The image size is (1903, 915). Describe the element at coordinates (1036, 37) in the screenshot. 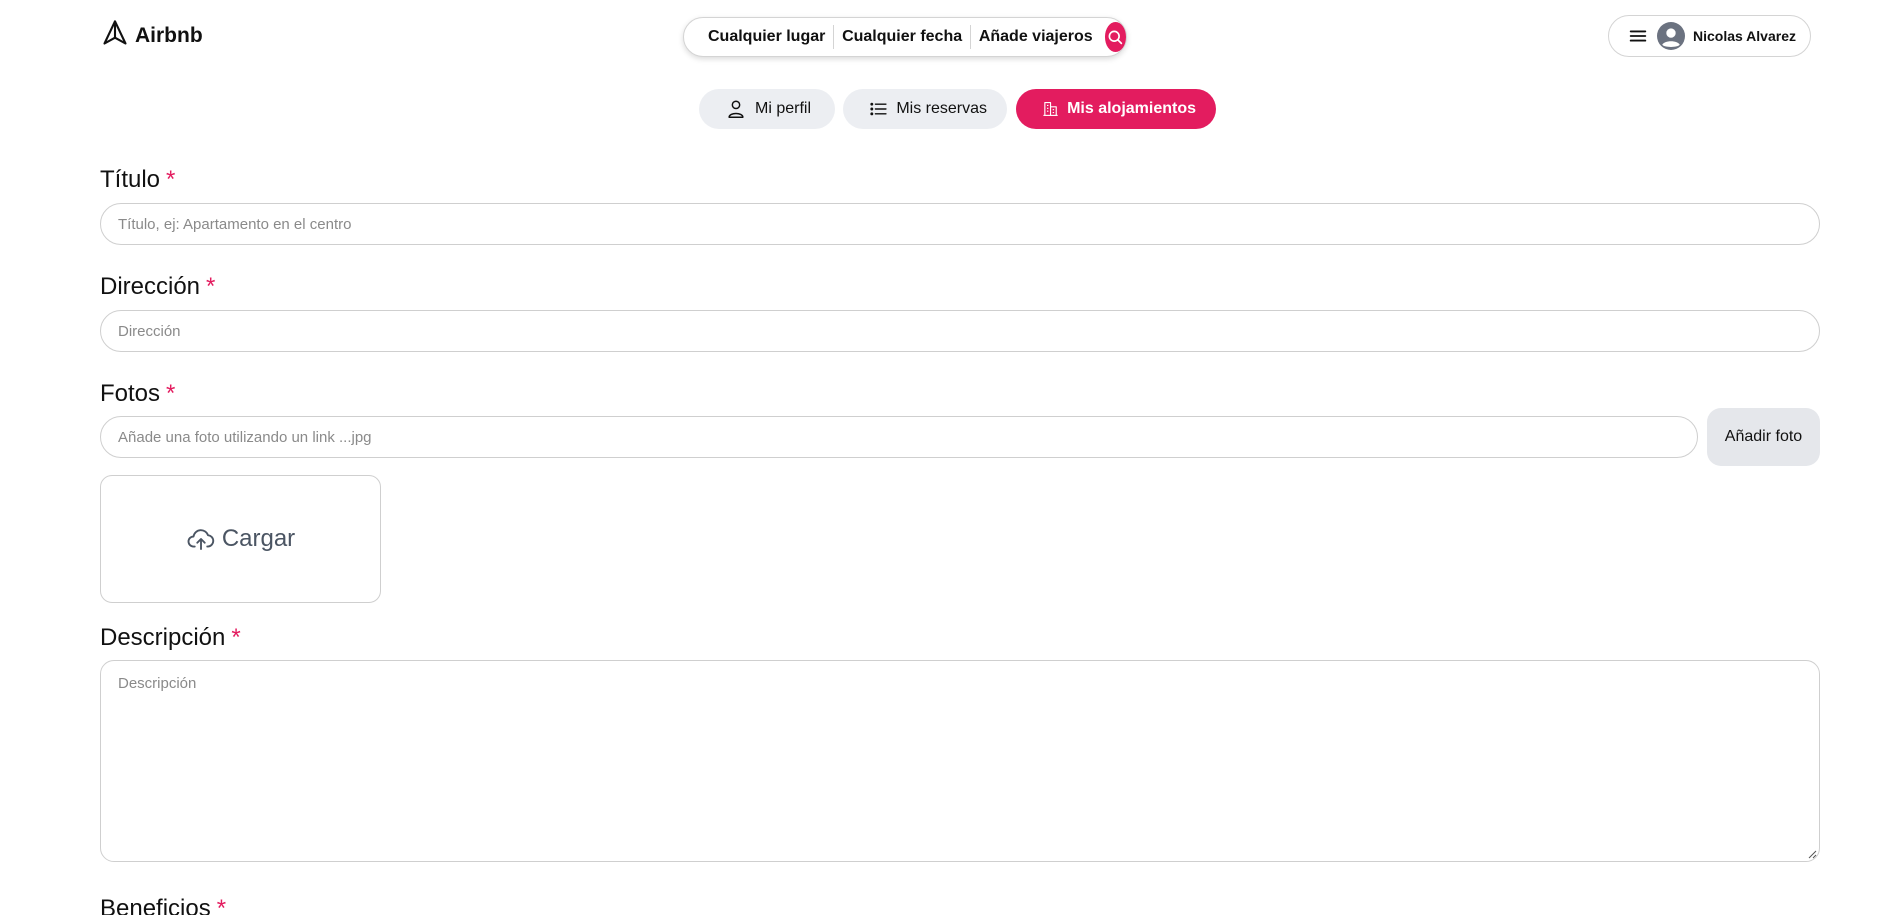

I see `search-guests: Añade viajeros` at that location.